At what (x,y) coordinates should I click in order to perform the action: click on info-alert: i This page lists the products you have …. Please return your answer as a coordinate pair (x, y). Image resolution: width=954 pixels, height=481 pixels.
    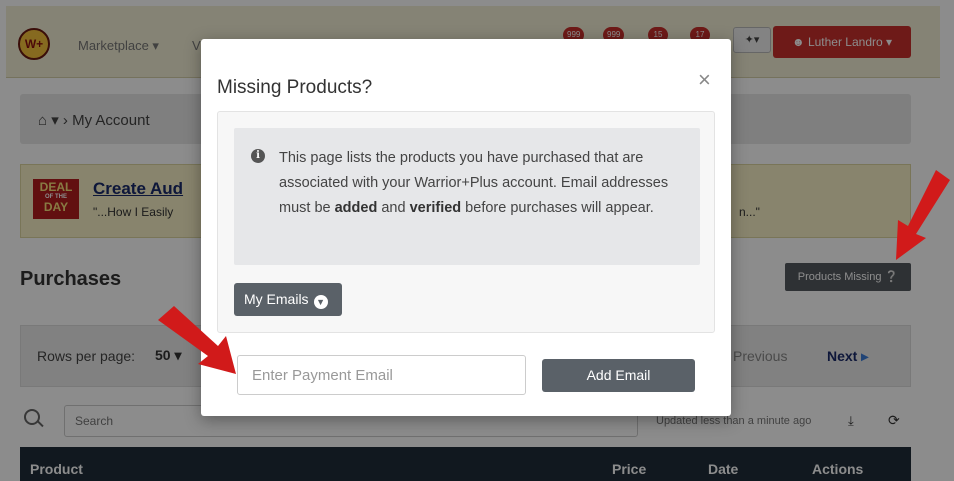
    Looking at the image, I should click on (467, 196).